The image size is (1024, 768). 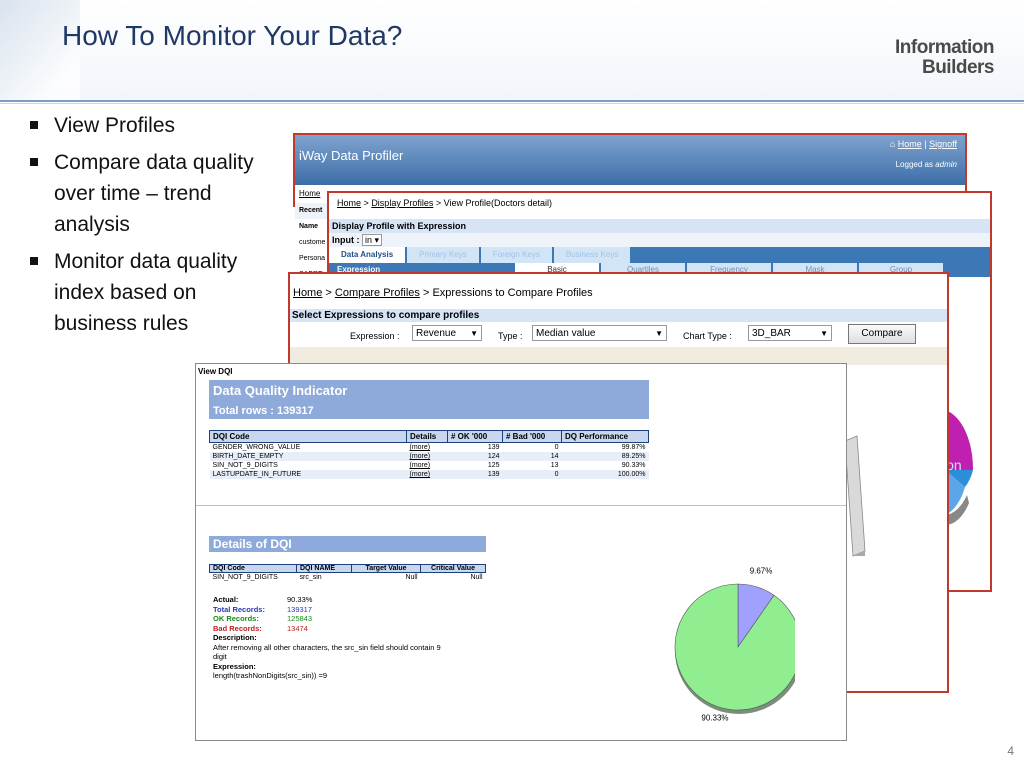 I want to click on table-row: BIRTH_DATE_EMPTY (more) 124 14 89.25%, so click(x=429, y=456).